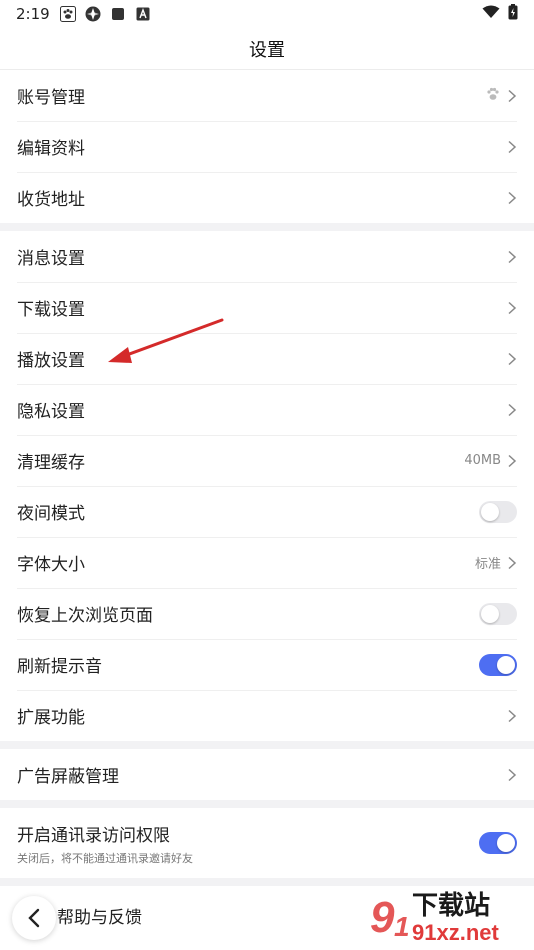 The image size is (534, 950). Describe the element at coordinates (51, 565) in the screenshot. I see `row-label: 字体大小` at that location.